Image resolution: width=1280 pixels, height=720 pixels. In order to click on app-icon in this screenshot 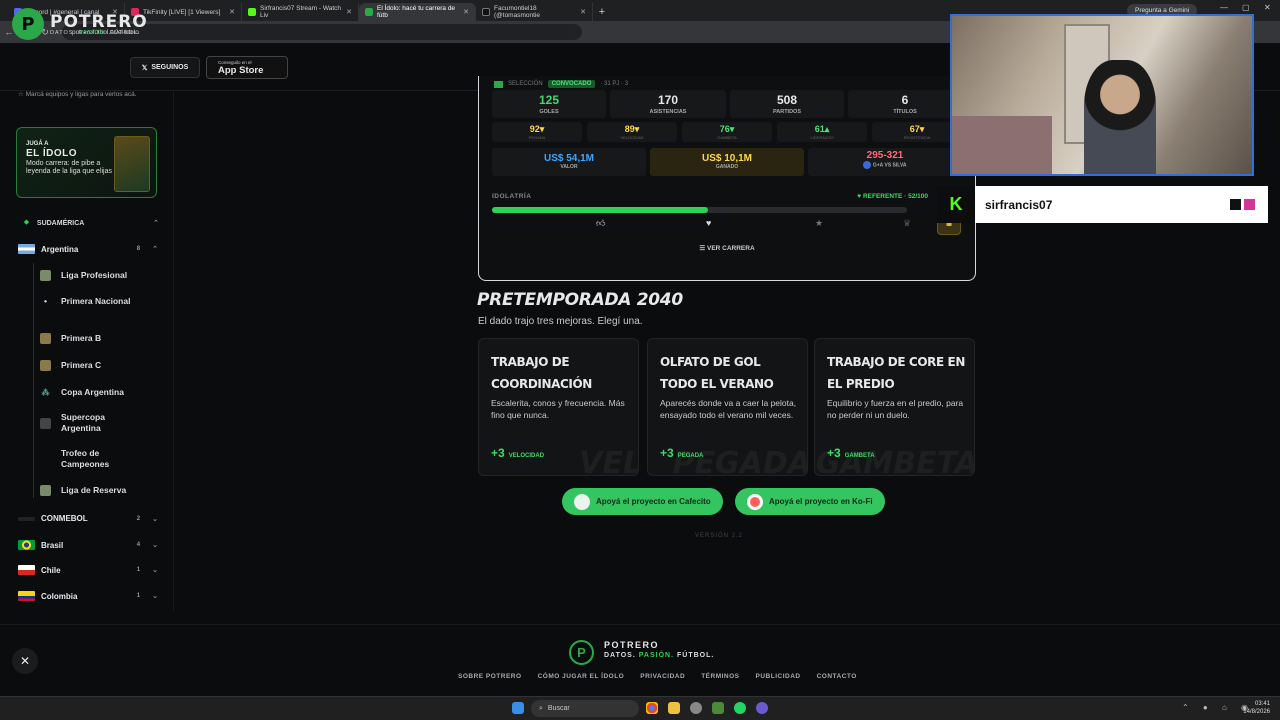, I will do `click(762, 708)`.